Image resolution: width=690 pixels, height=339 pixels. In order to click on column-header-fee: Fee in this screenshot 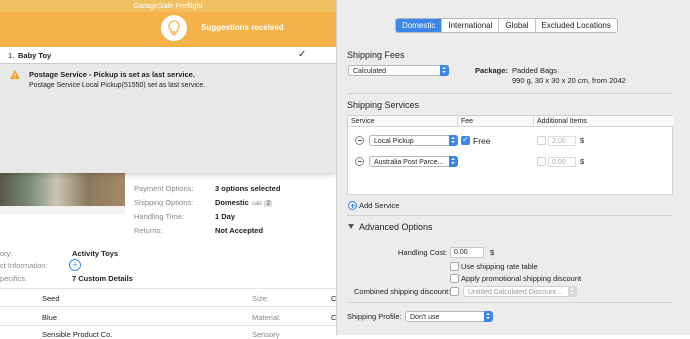, I will do `click(496, 121)`.